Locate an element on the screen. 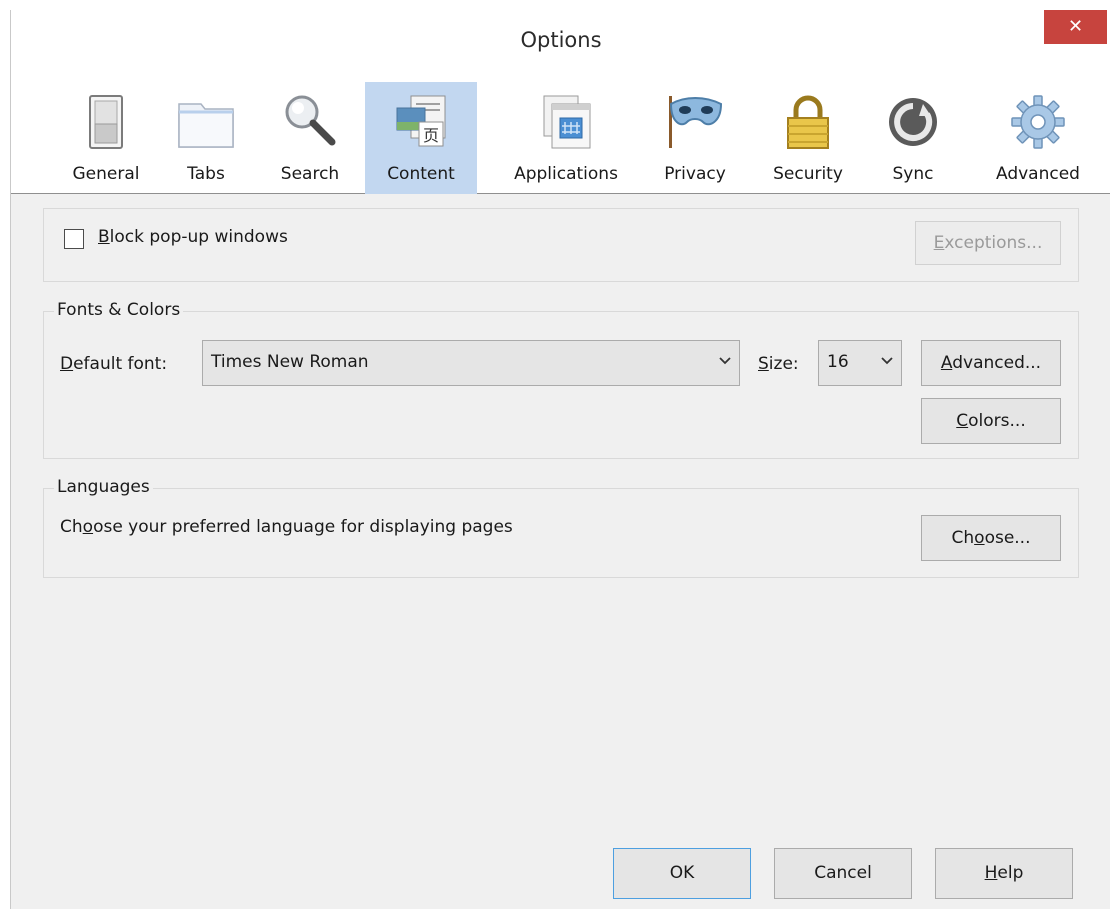 The width and height of the screenshot is (1110, 909). block-popups-label: Block pop-up windows is located at coordinates (193, 237).